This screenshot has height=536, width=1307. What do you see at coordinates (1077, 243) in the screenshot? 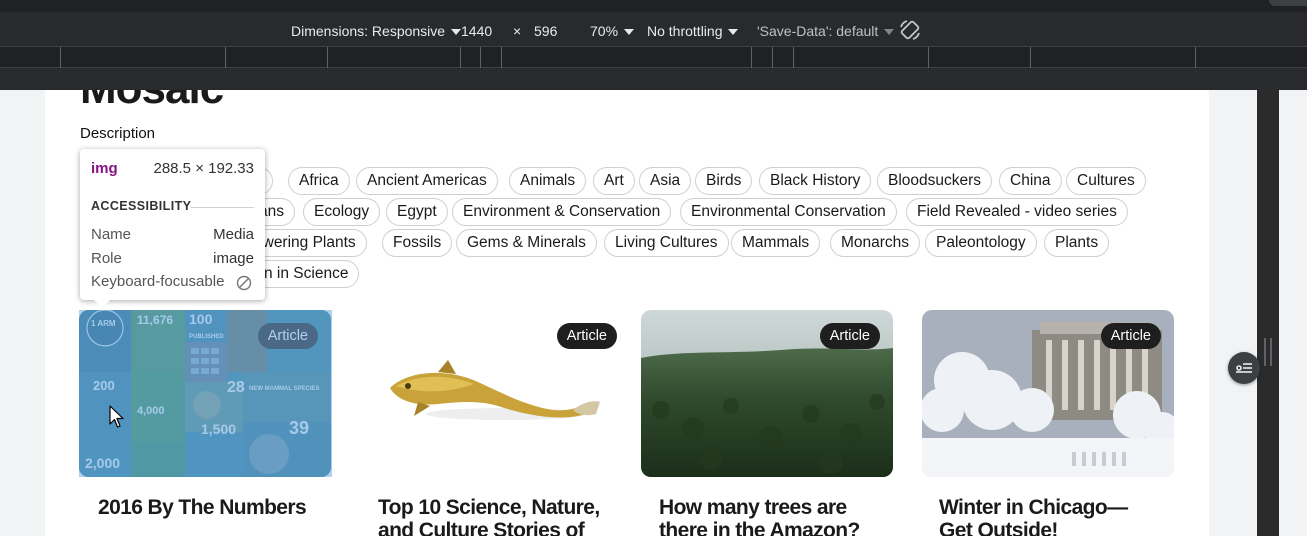
I see `tag-chip: Plants` at bounding box center [1077, 243].